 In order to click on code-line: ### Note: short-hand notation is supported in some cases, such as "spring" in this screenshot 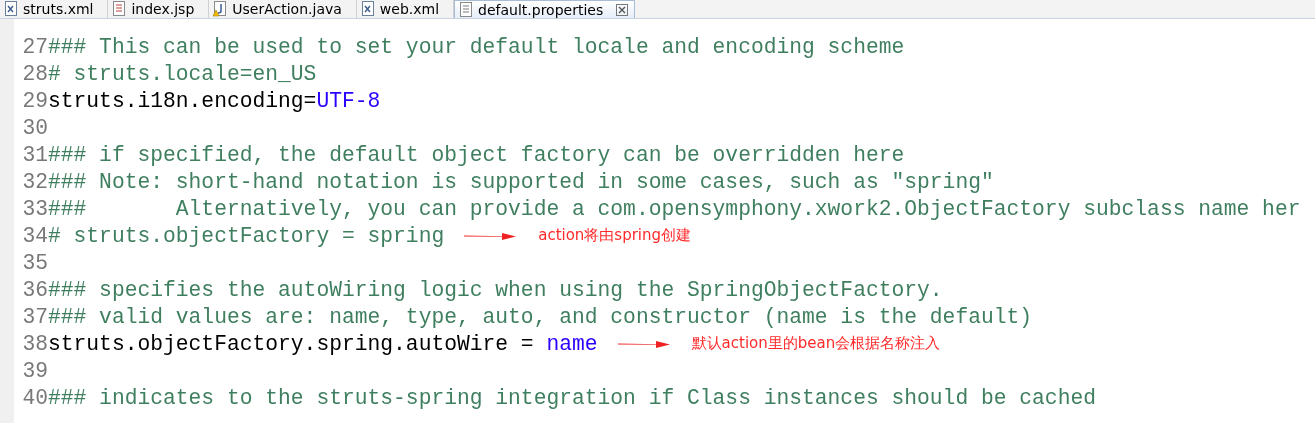, I will do `click(521, 181)`.